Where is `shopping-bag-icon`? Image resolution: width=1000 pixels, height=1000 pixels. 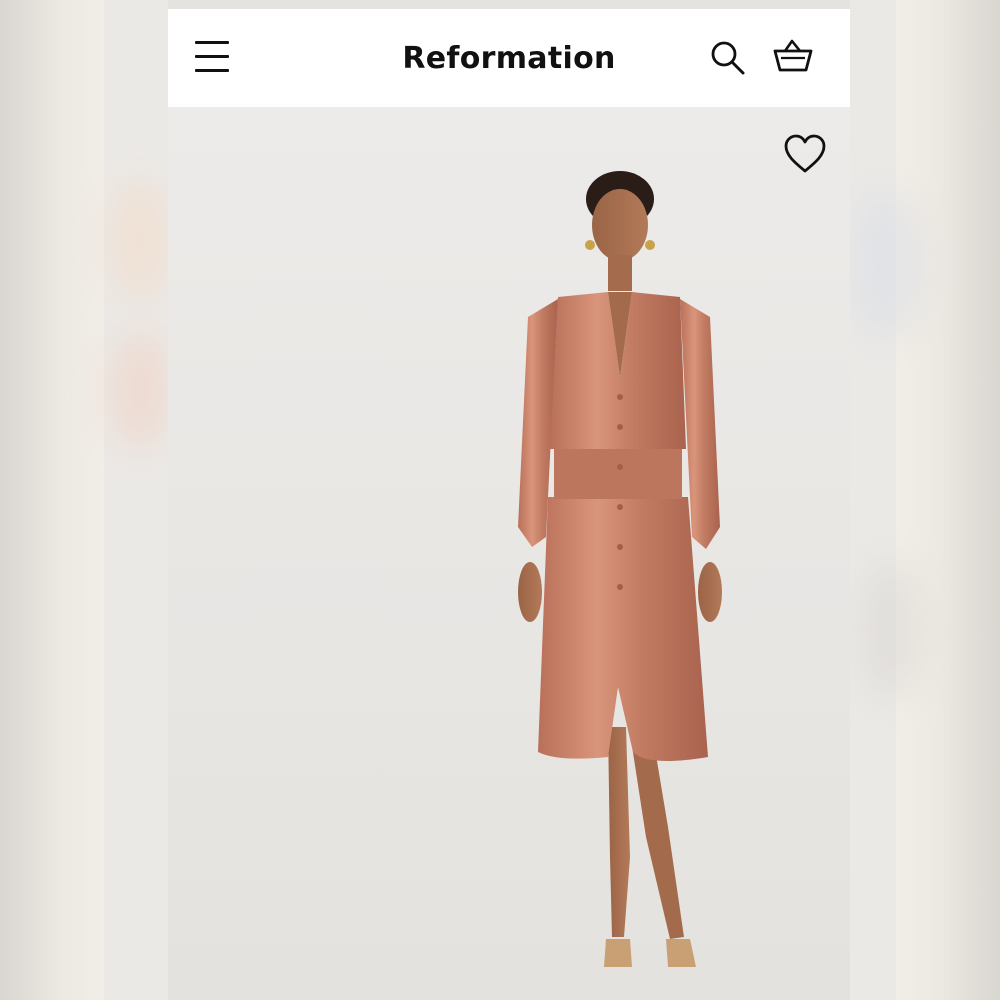
shopping-bag-icon is located at coordinates (793, 56).